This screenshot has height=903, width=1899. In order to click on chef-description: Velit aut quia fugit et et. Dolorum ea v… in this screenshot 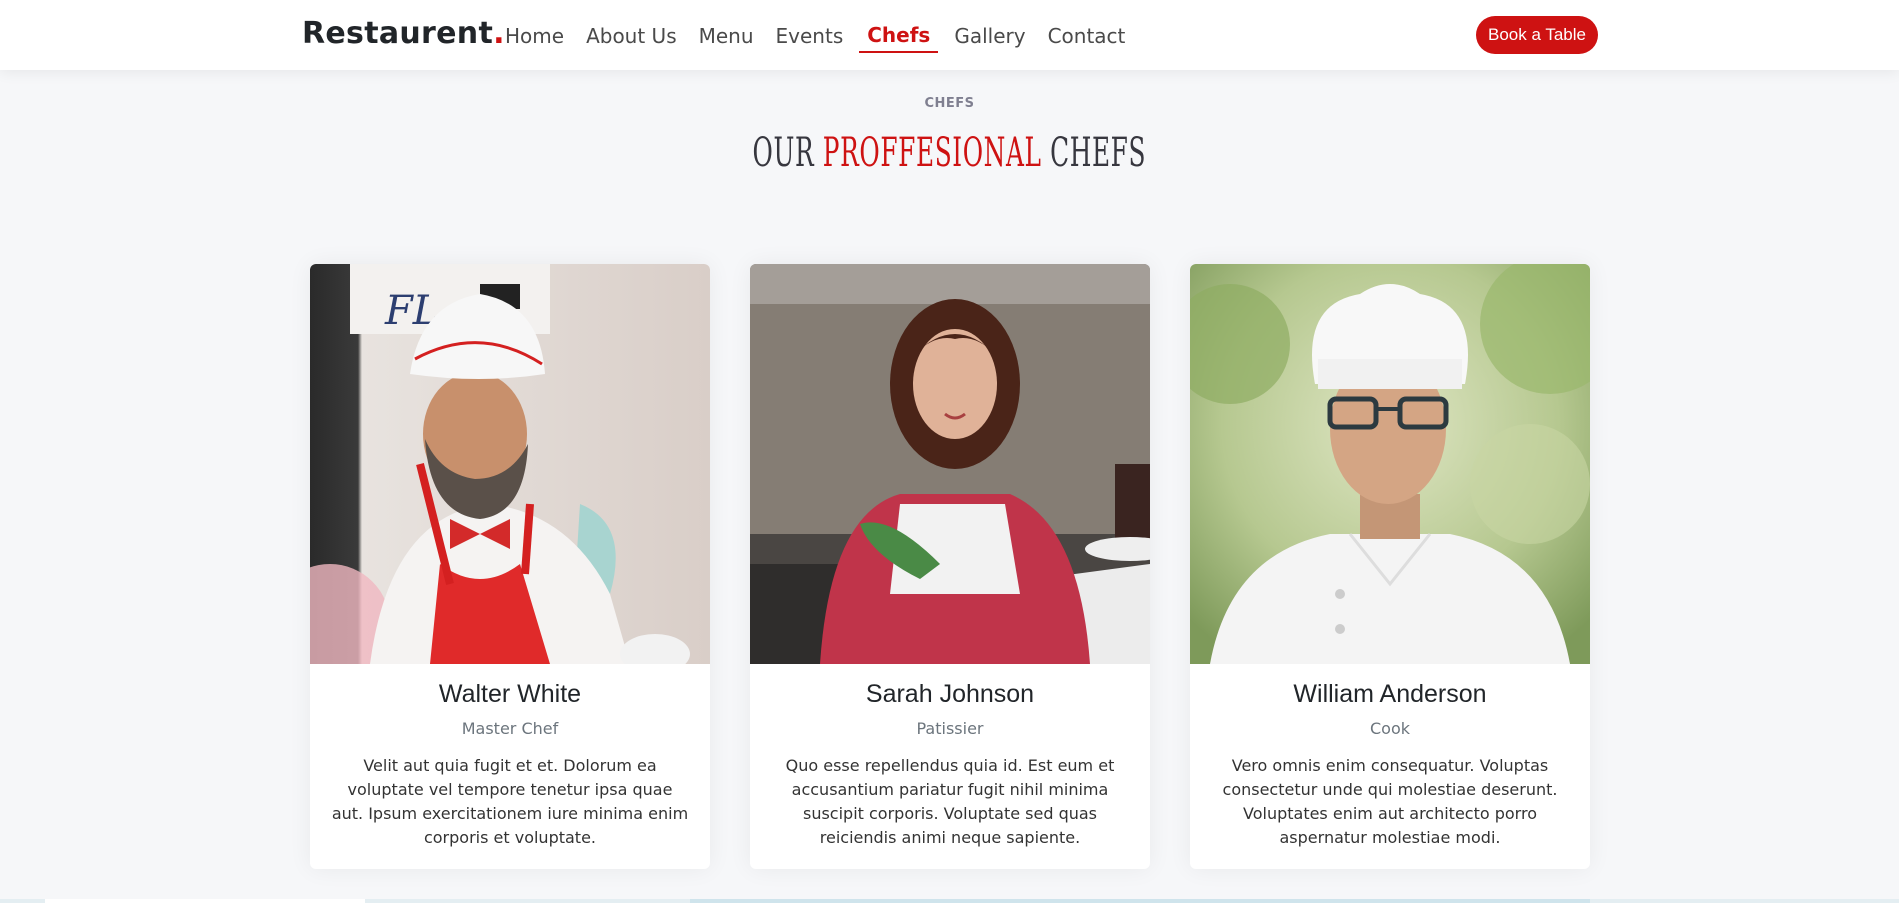, I will do `click(510, 801)`.